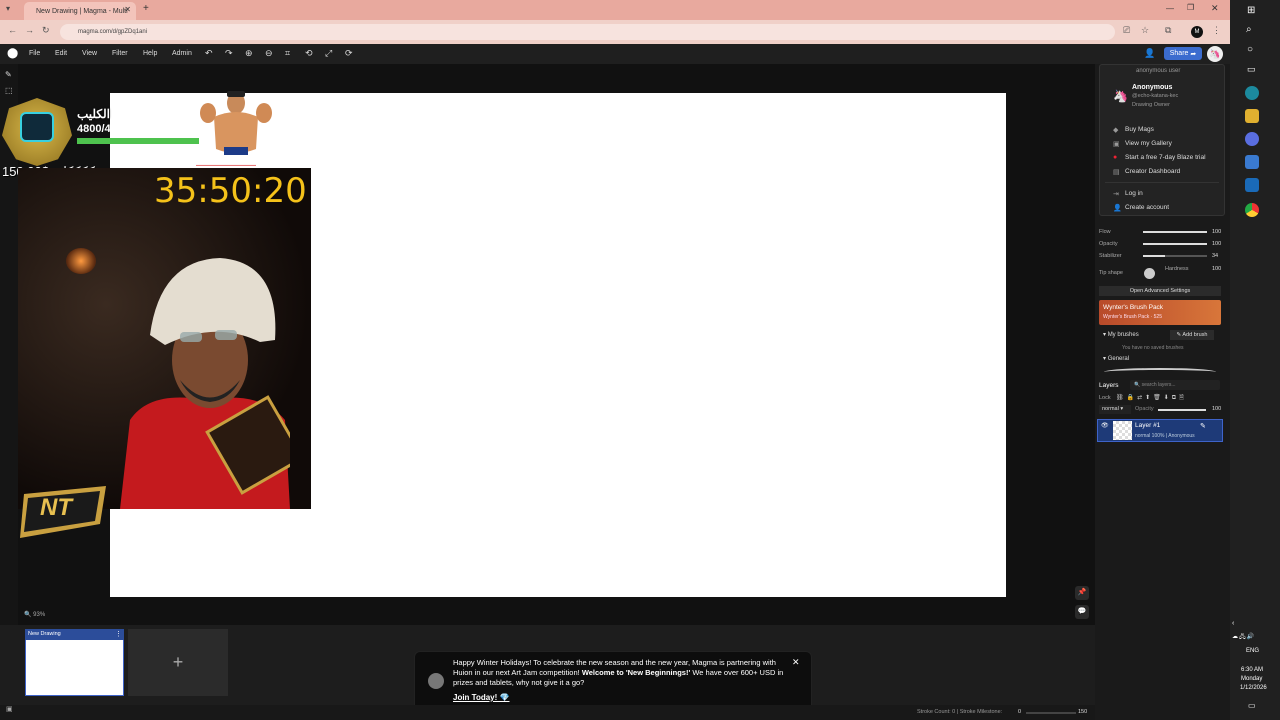 This screenshot has width=1280, height=720. I want to click on thumbnail-menu-icon: ⋮, so click(118, 634).